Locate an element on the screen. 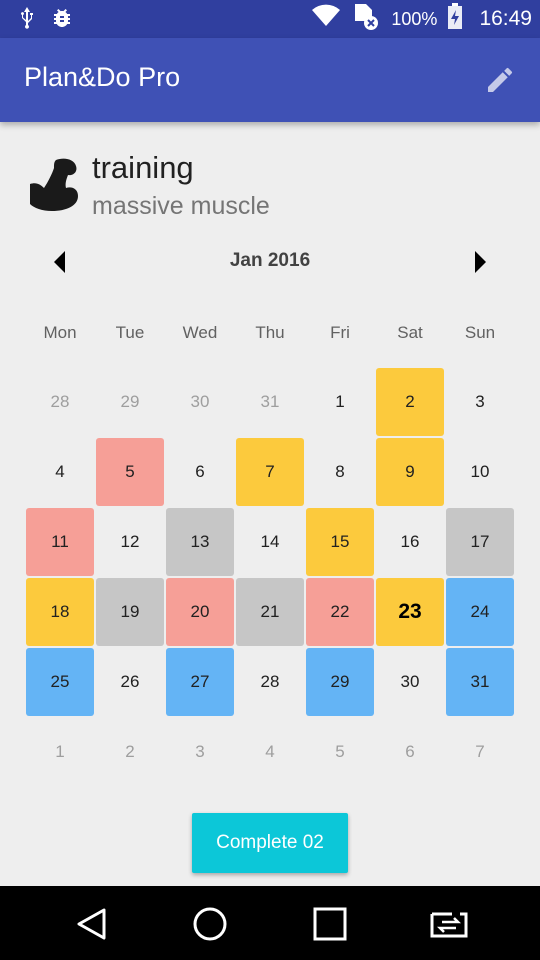 The height and width of the screenshot is (960, 540). navigation-bar is located at coordinates (270, 923).